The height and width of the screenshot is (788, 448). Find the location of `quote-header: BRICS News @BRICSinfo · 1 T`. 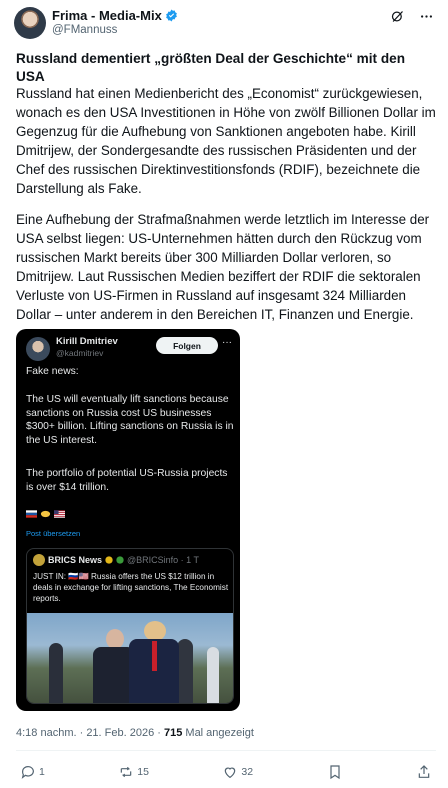

quote-header: BRICS News @BRICSinfo · 1 T is located at coordinates (116, 560).